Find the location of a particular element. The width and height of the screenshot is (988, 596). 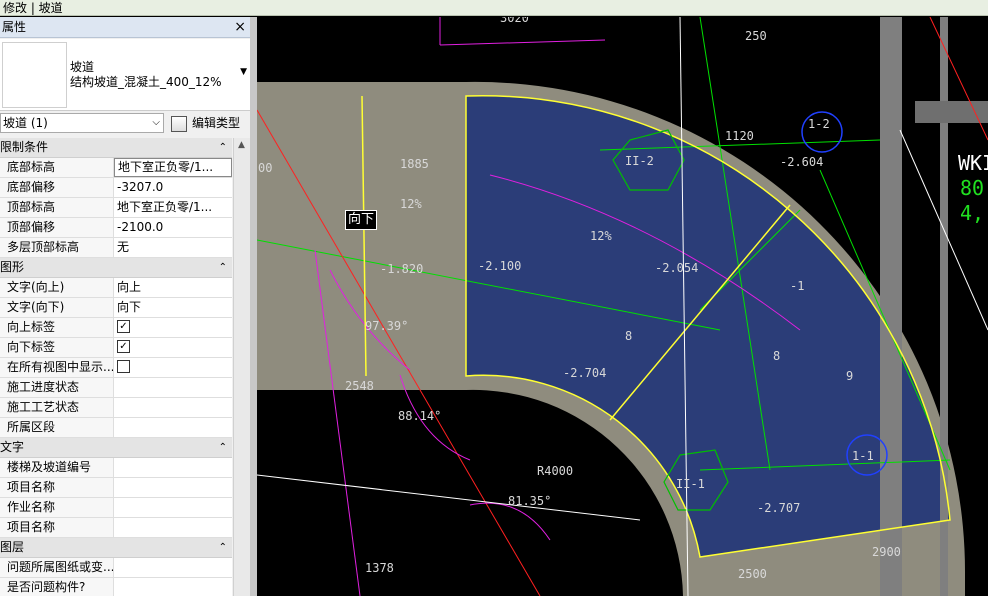

property-name: 所属区段 is located at coordinates (57, 427).